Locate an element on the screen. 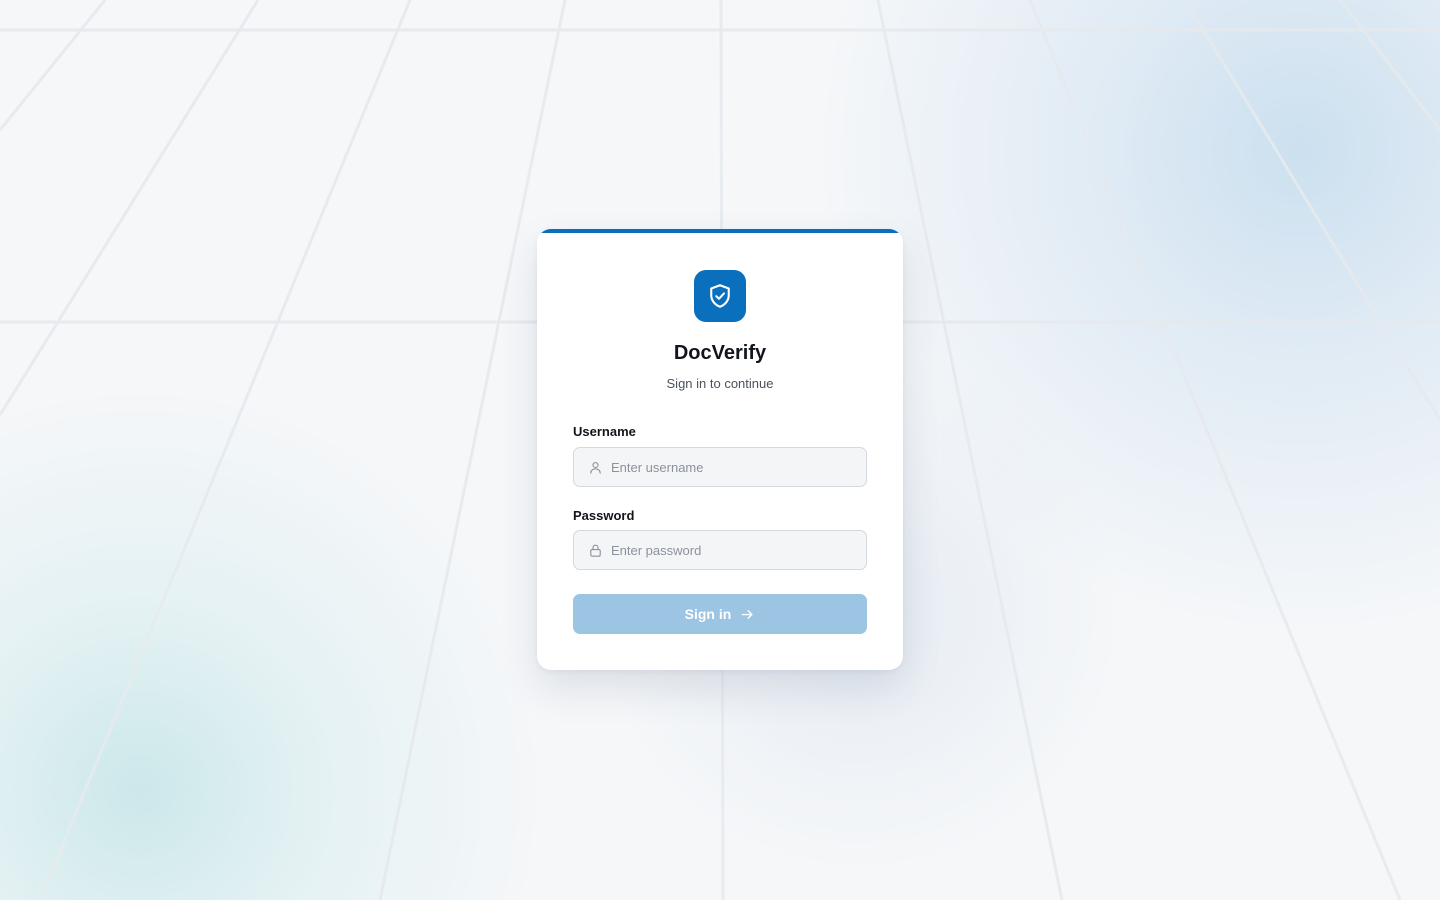 This screenshot has height=900, width=1440. user-icon is located at coordinates (595, 467).